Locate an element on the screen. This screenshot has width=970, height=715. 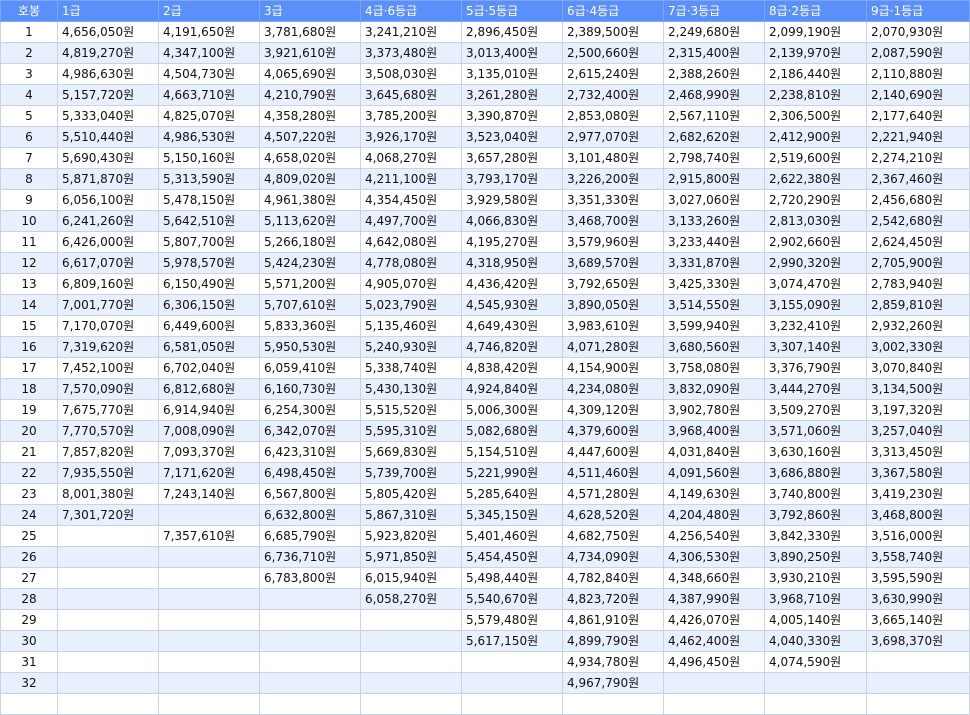
salary-cell: 5,642,510원 is located at coordinates (209, 221).